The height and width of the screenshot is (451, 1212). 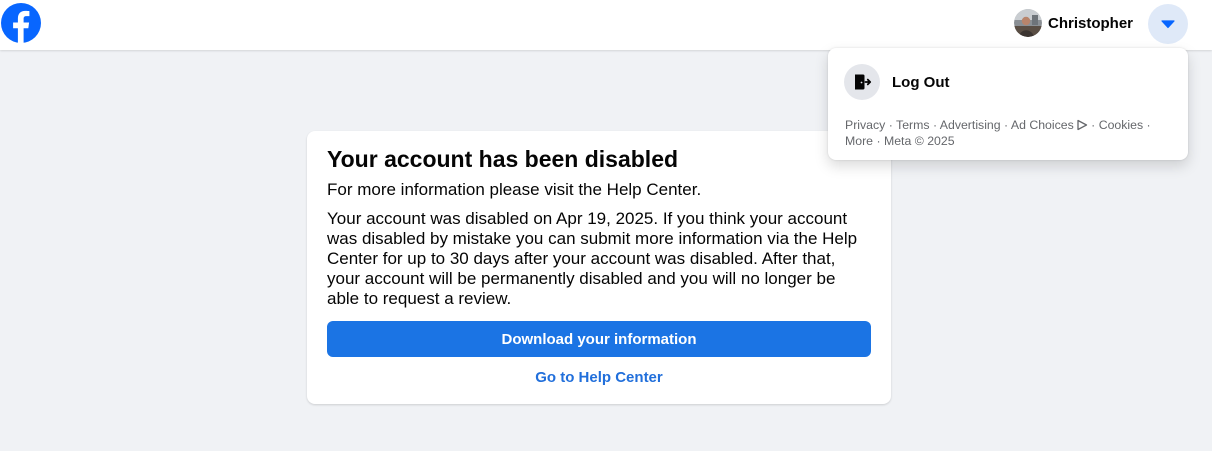 What do you see at coordinates (1028, 23) in the screenshot?
I see `user-avatar` at bounding box center [1028, 23].